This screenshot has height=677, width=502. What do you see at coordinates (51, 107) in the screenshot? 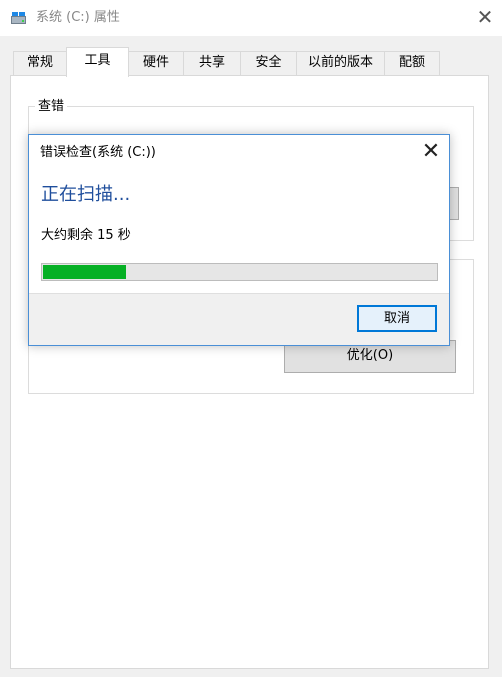
I see `error-checking-group-title: 查错` at bounding box center [51, 107].